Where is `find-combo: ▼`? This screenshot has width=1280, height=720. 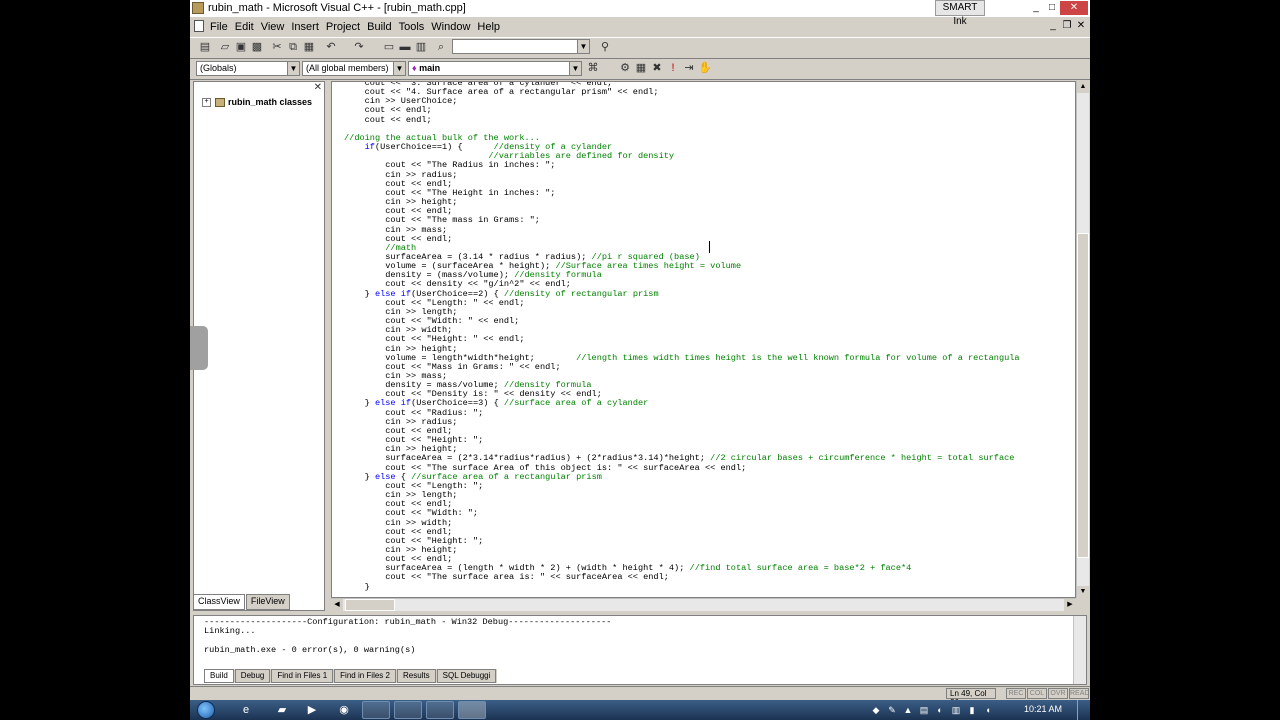
find-combo: ▼ is located at coordinates (521, 46).